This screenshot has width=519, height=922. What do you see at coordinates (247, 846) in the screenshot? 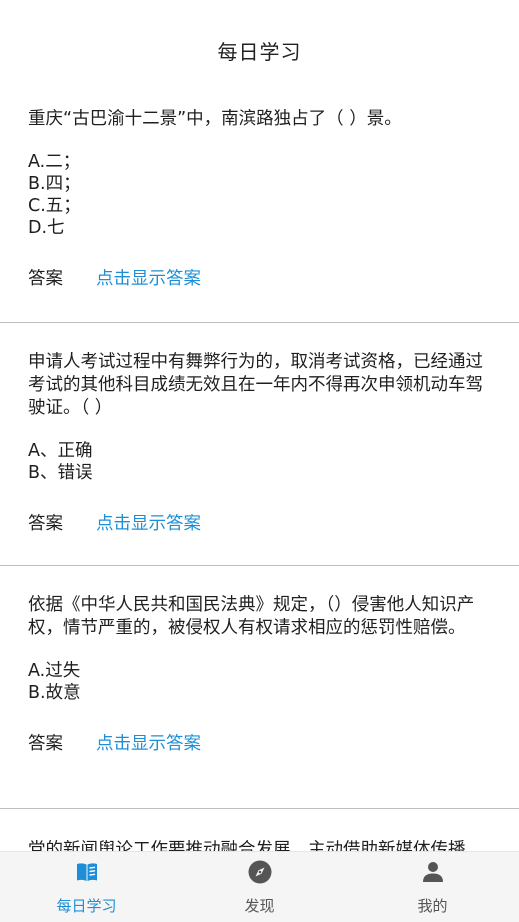
I see `question-text: 党的新闻舆论工作要推动融合发展，主动借助新媒体传播` at bounding box center [247, 846].